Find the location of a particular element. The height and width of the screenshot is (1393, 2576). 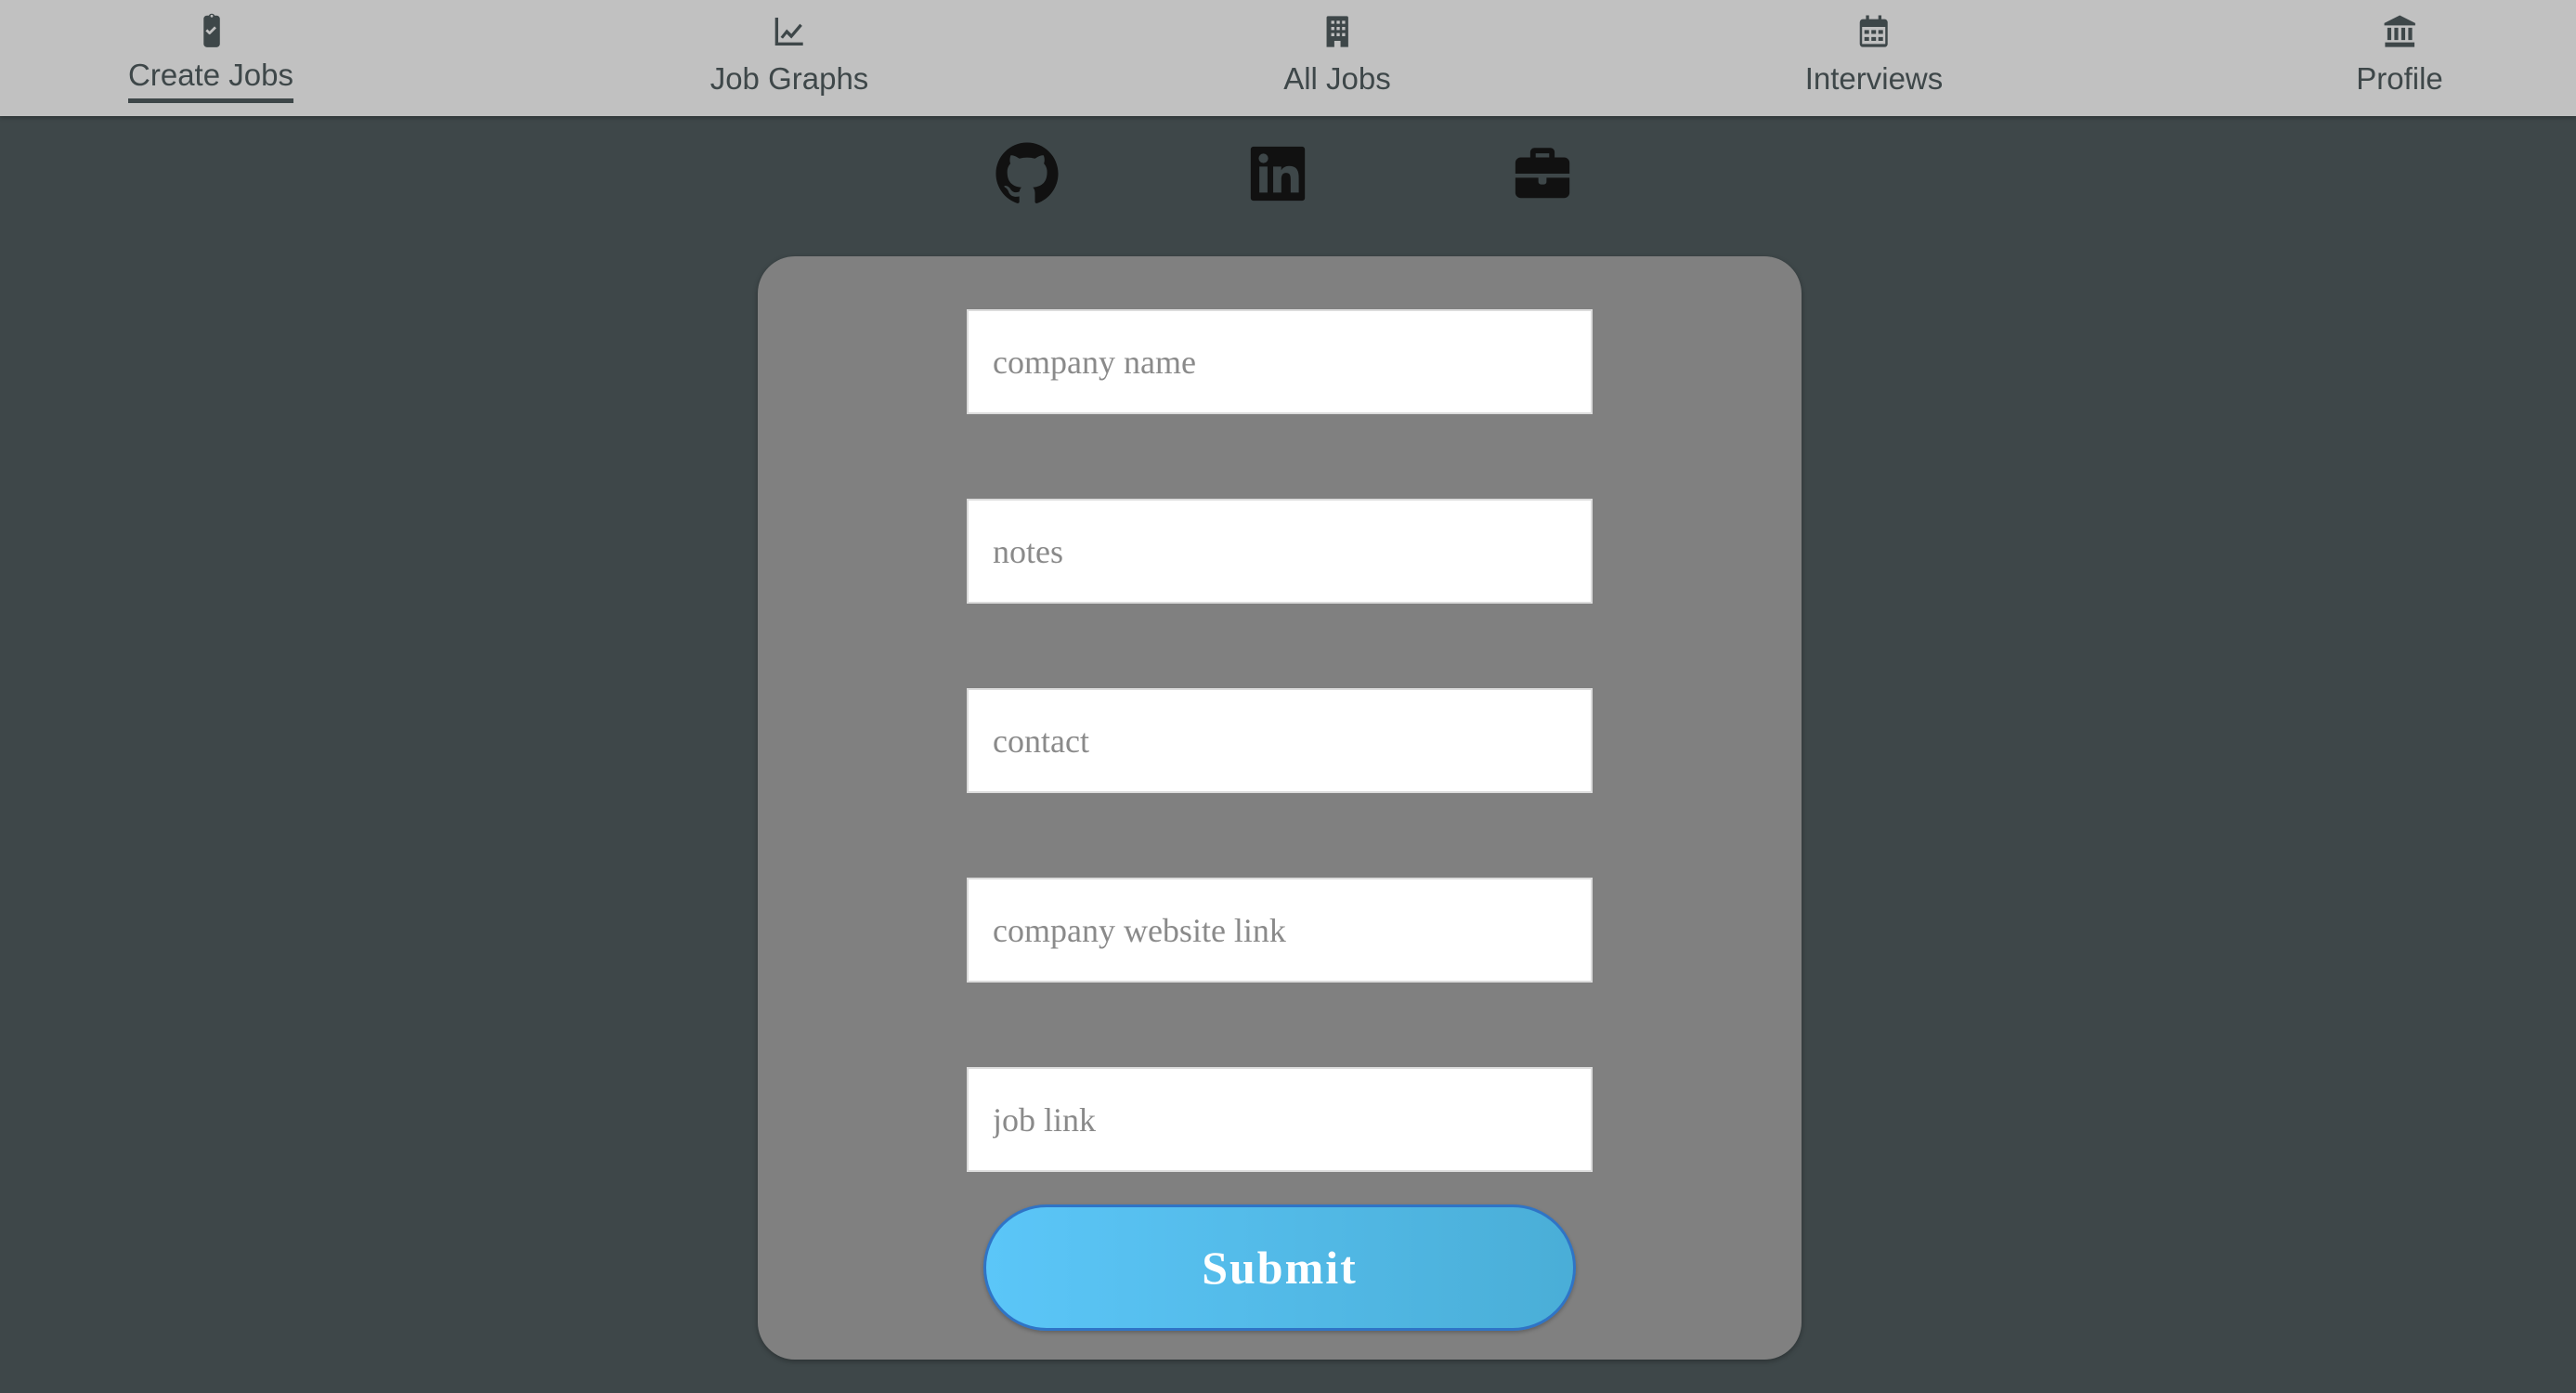

portfolio-link is located at coordinates (1542, 173).